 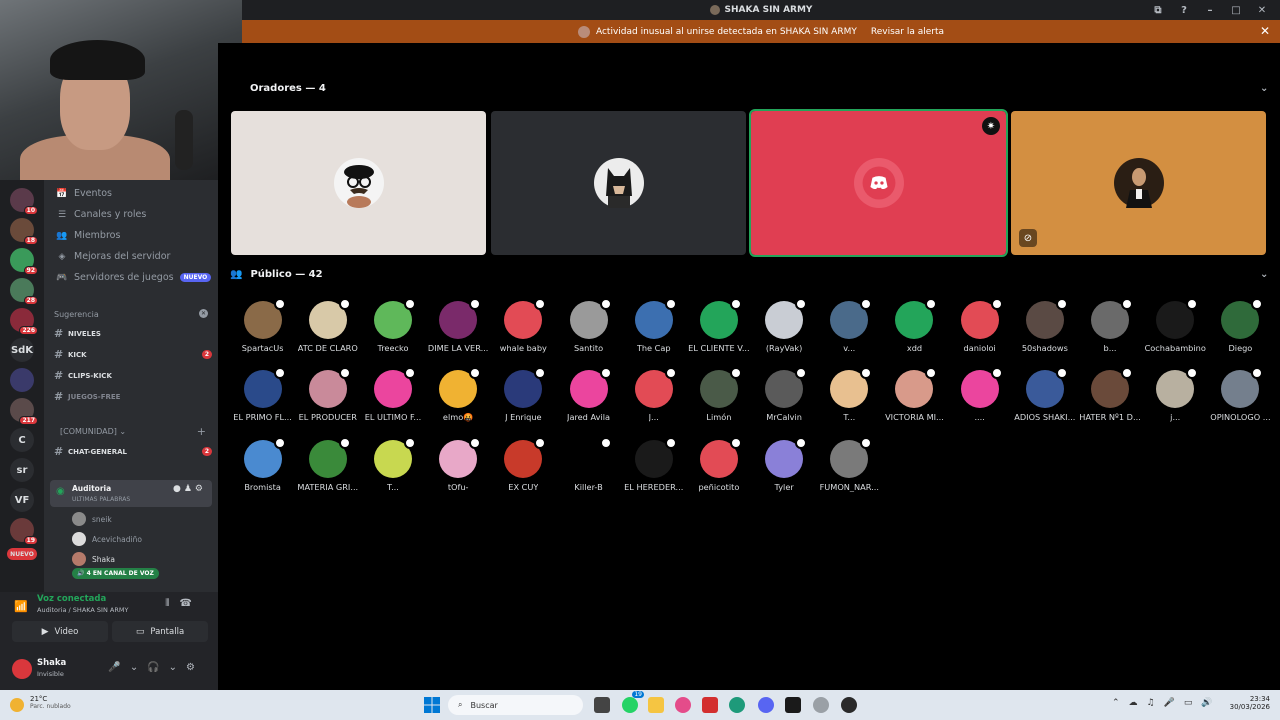 I want to click on menu-game-servers: 🎮 Servidores de juegos NUEVO, so click(x=134, y=277).